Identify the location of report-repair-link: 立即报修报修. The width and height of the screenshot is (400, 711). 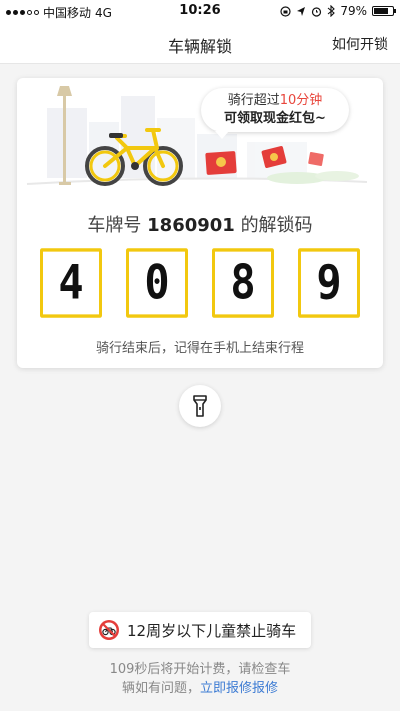
(239, 688).